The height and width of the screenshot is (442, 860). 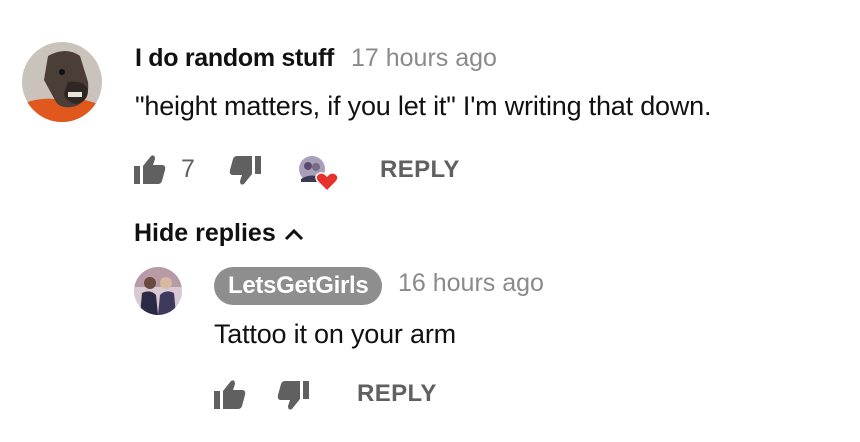 What do you see at coordinates (335, 334) in the screenshot?
I see `reply-text: Tattoo it on your arm` at bounding box center [335, 334].